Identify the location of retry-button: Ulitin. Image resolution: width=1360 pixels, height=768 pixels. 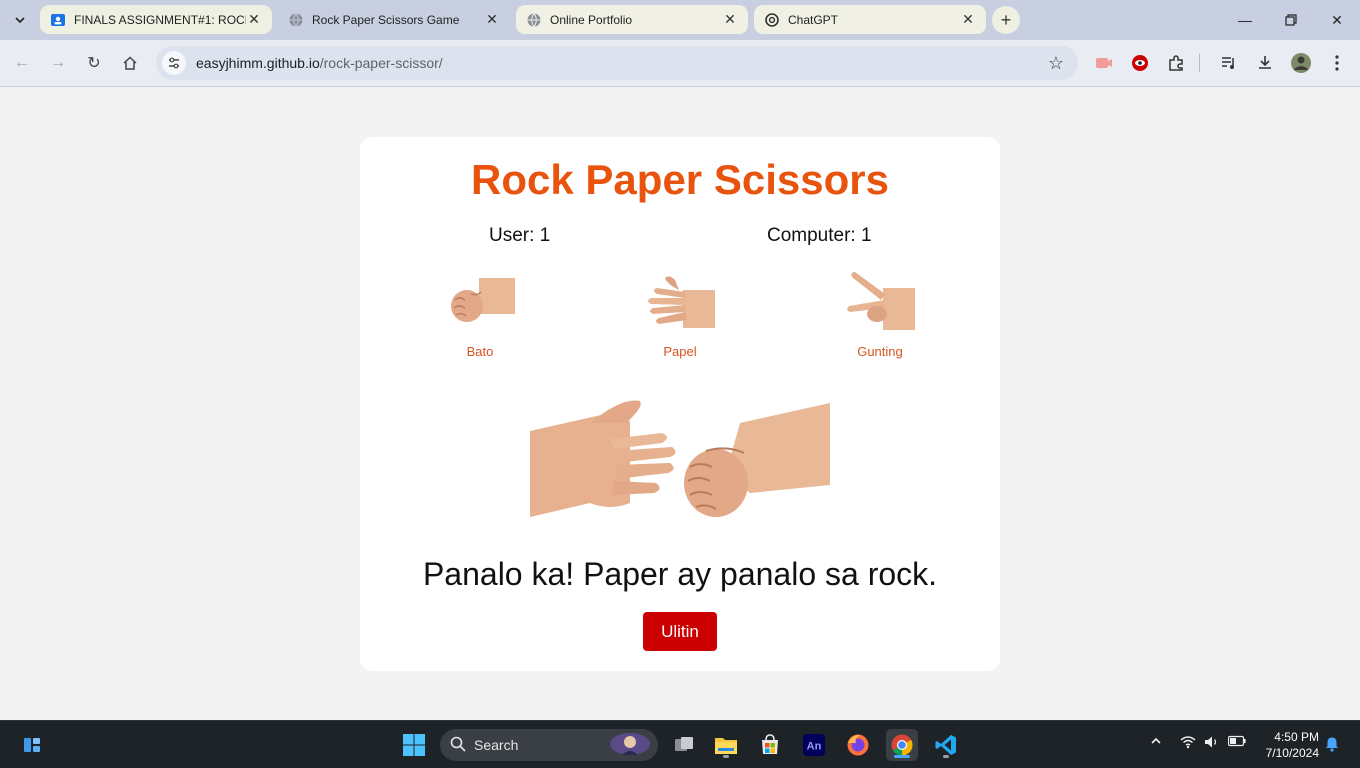
(680, 631).